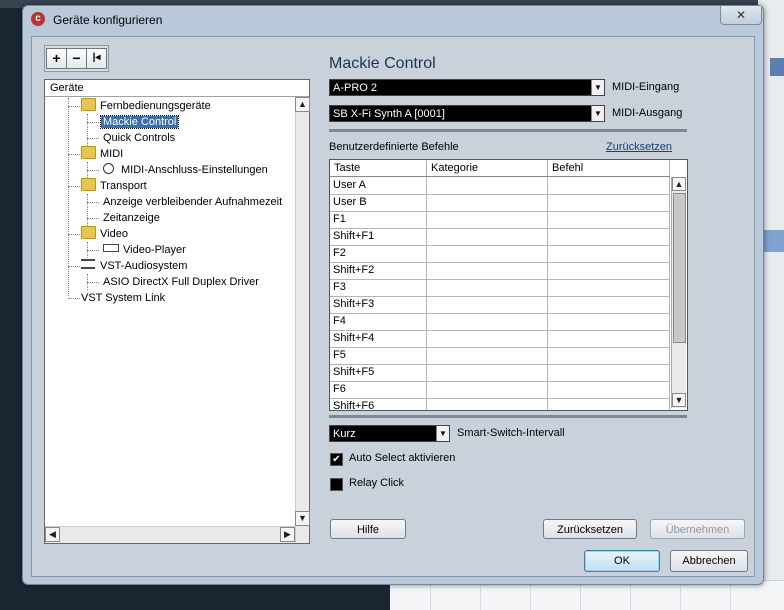 The width and height of the screenshot is (784, 610). Describe the element at coordinates (511, 433) in the screenshot. I see `smart-switch-label: Smart-Switch-Intervall` at that location.